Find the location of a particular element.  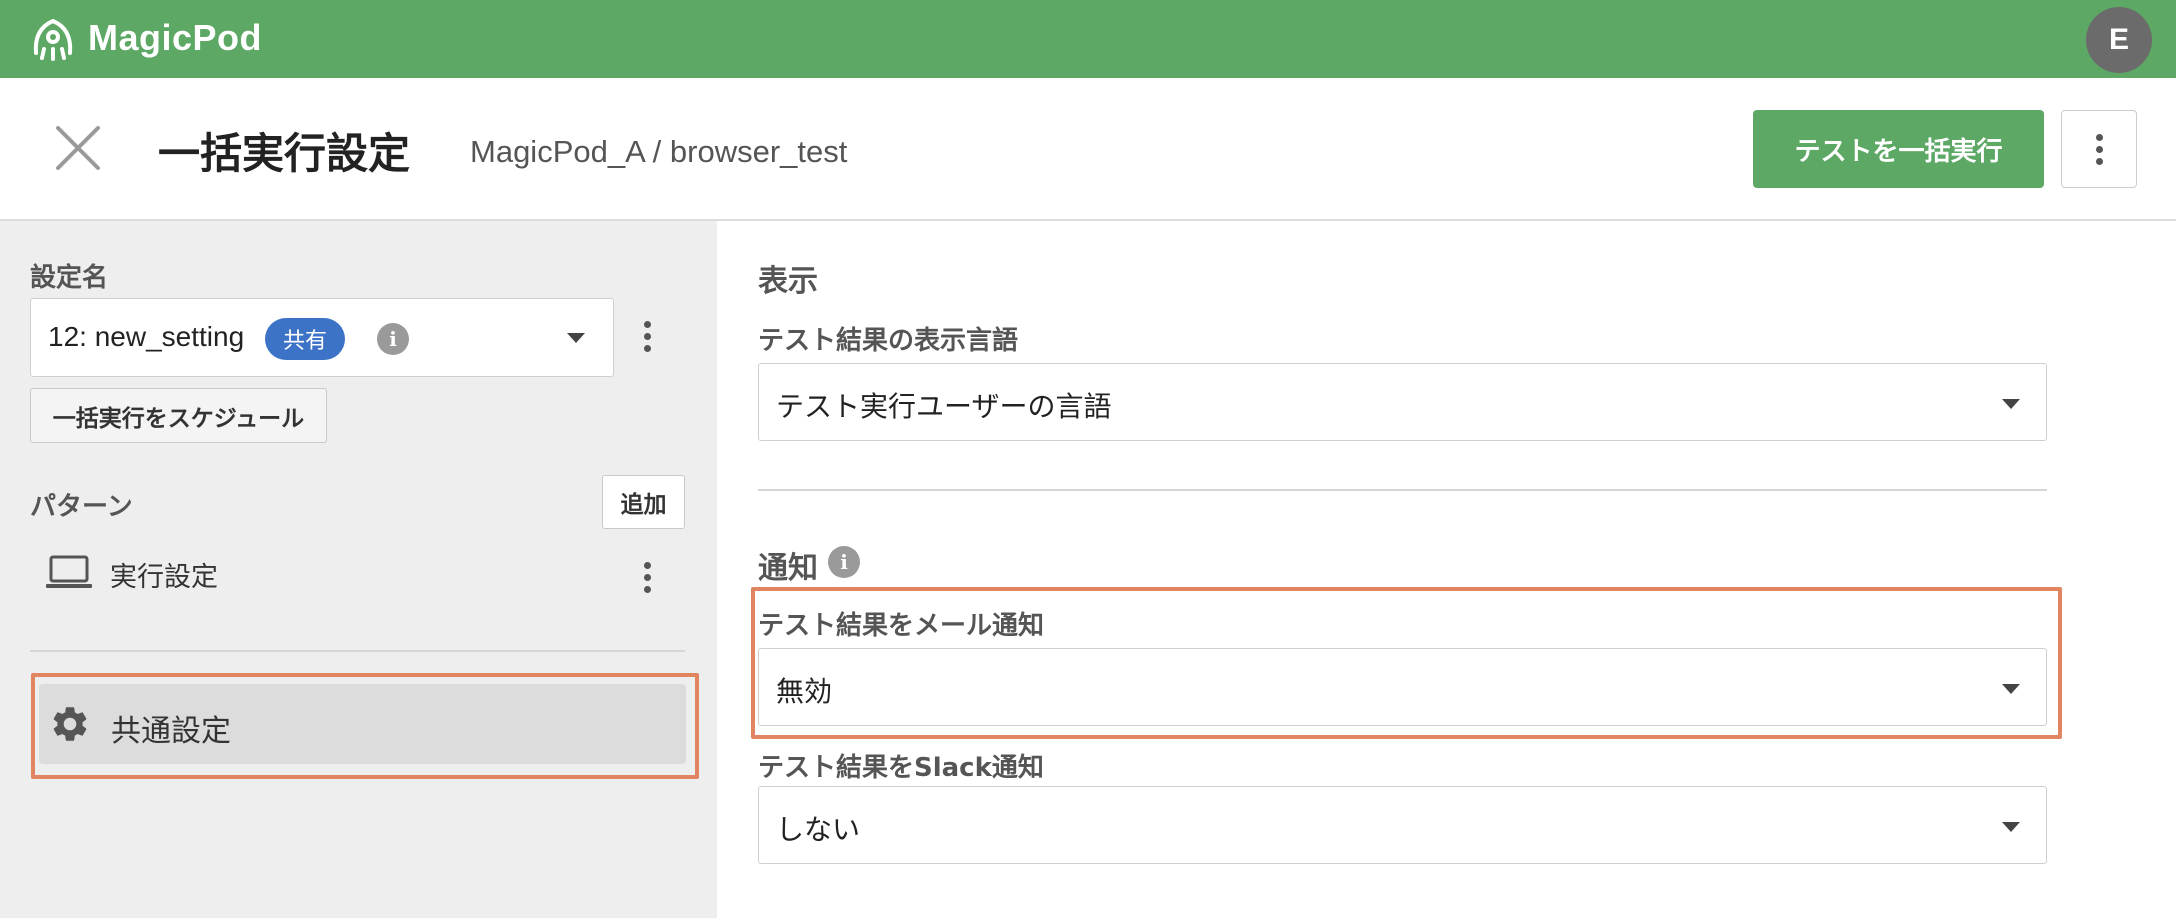

top-bar: MagicPod E is located at coordinates (1088, 39).